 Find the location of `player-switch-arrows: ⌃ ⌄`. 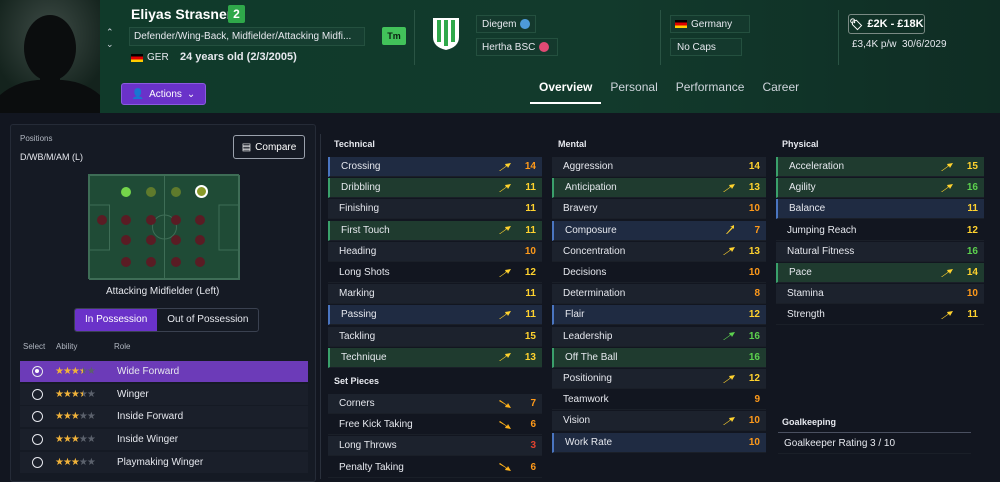

player-switch-arrows: ⌃ ⌄ is located at coordinates (110, 38).